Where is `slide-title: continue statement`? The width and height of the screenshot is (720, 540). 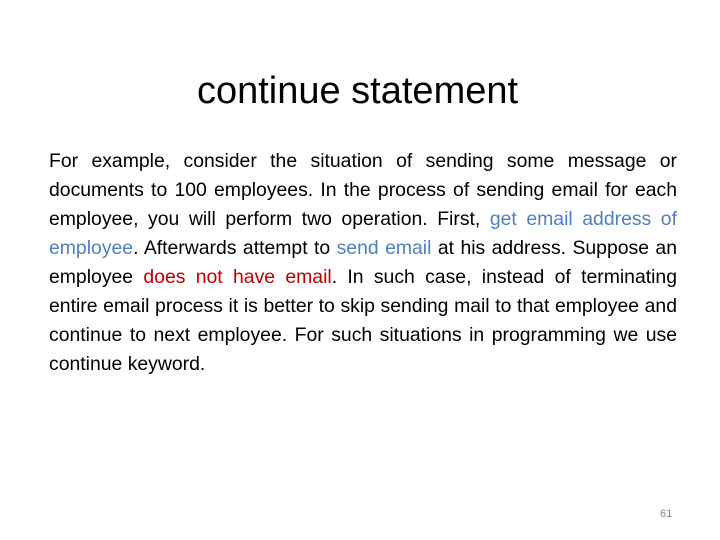 slide-title: continue statement is located at coordinates (357, 91).